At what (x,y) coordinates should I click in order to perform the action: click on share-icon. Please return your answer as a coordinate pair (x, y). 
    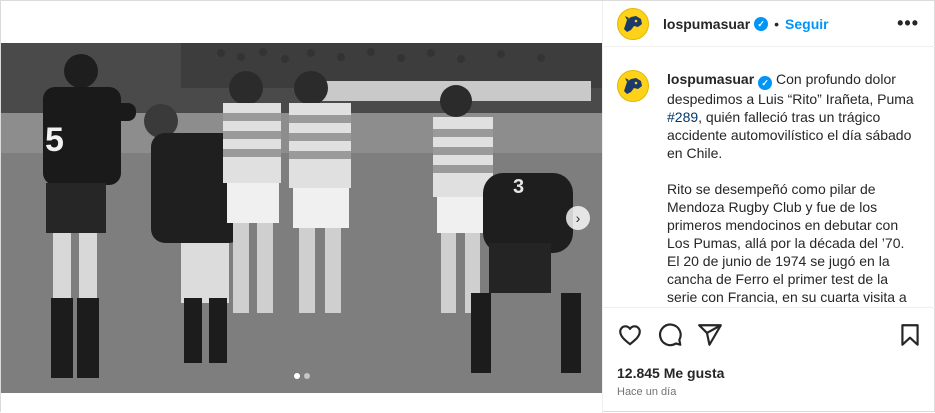
    Looking at the image, I should click on (710, 335).